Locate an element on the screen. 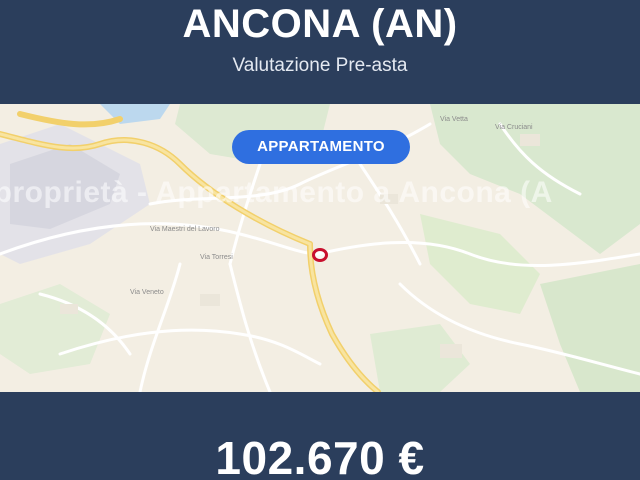 Image resolution: width=640 pixels, height=480 pixels. price-value: 102.670 € is located at coordinates (320, 456).